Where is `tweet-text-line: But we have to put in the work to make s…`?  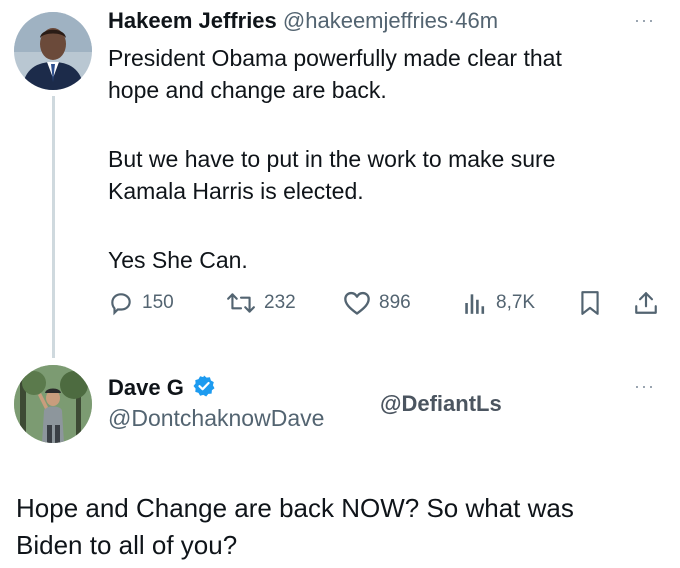 tweet-text-line: But we have to put in the work to make s… is located at coordinates (332, 159).